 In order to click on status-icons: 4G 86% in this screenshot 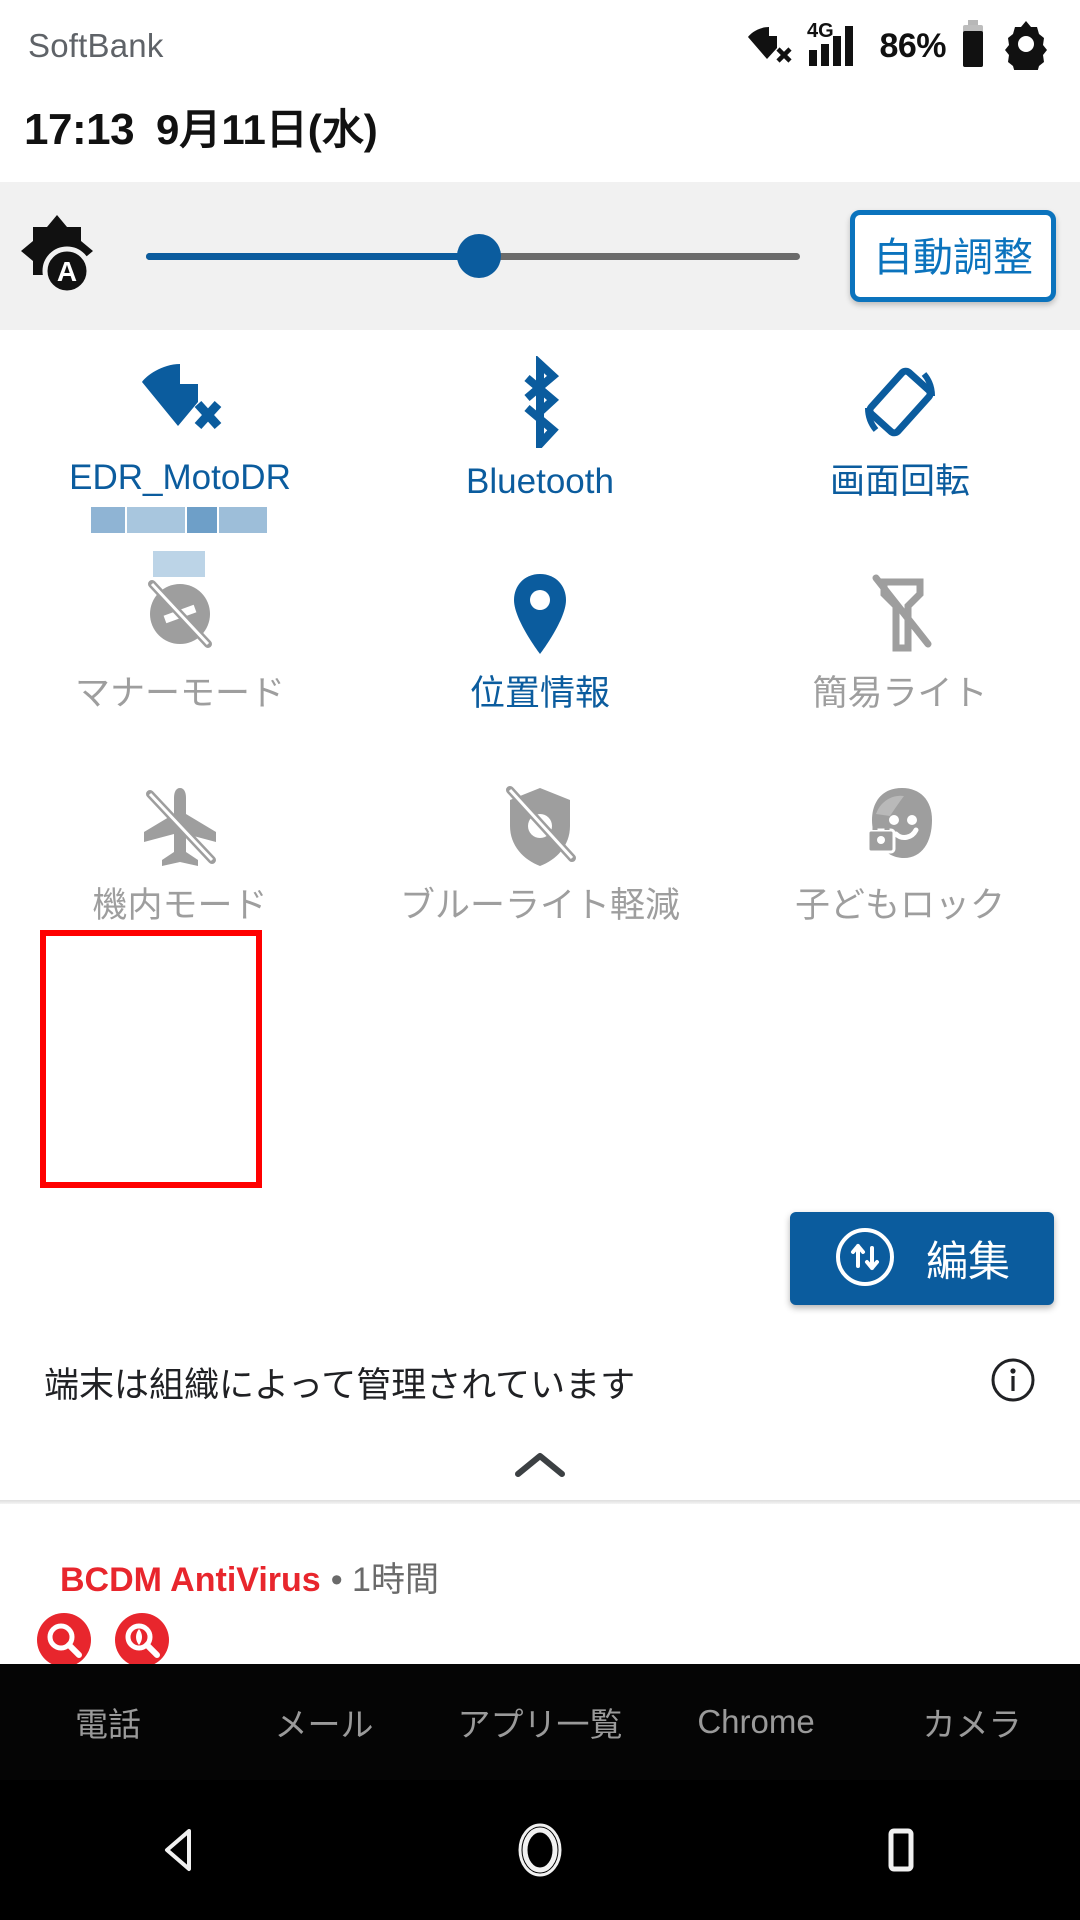, I will do `click(899, 48)`.